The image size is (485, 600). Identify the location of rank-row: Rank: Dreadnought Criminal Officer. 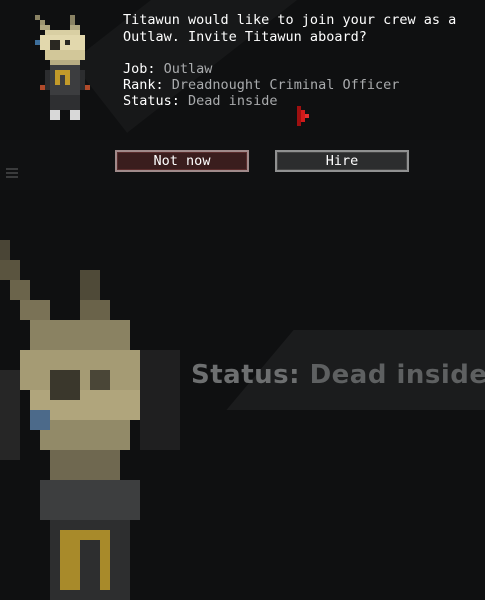
(261, 85).